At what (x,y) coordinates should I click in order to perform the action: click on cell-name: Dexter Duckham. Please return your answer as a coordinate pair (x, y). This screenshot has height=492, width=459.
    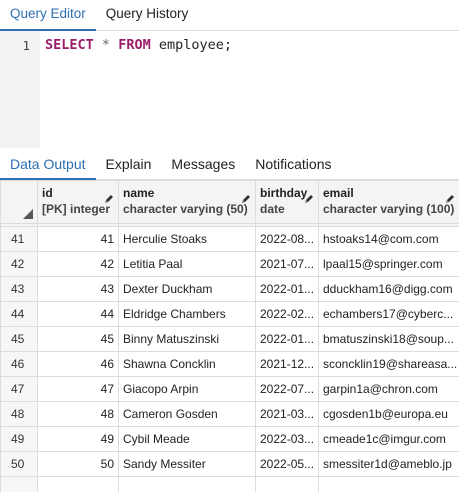
    Looking at the image, I should click on (187, 289).